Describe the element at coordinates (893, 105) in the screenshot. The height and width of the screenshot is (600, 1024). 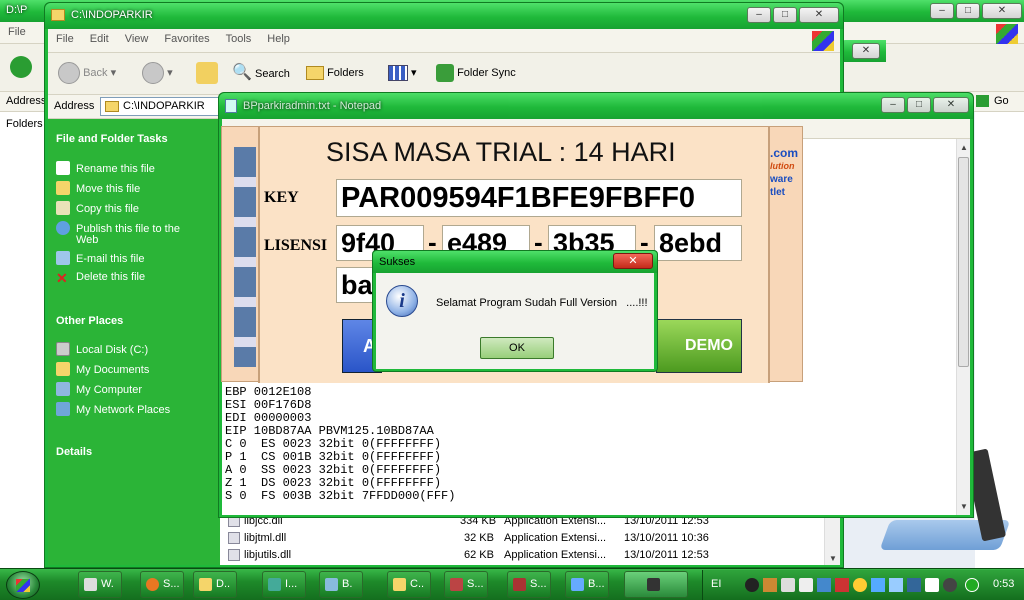
I see `notepad-minimize-button: –` at that location.